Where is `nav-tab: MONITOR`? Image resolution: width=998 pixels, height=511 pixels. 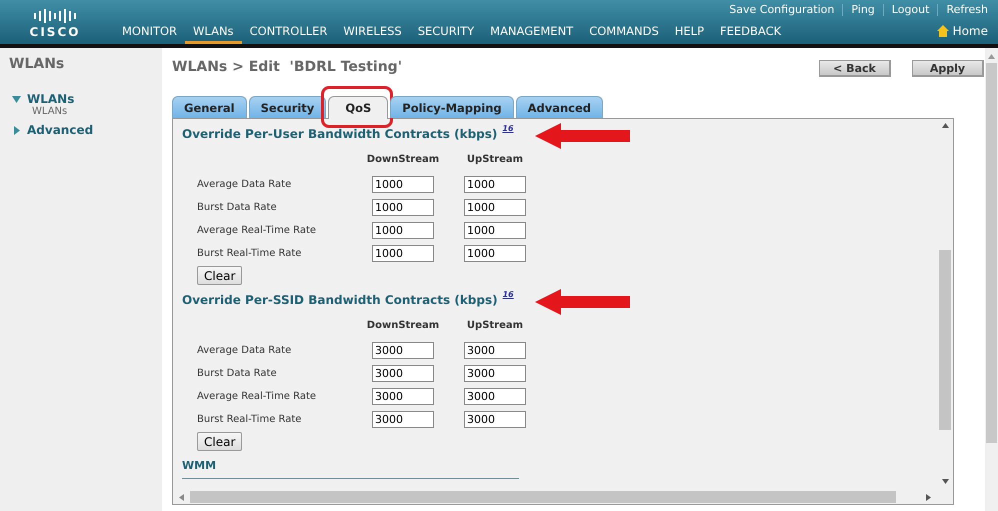
nav-tab: MONITOR is located at coordinates (150, 34).